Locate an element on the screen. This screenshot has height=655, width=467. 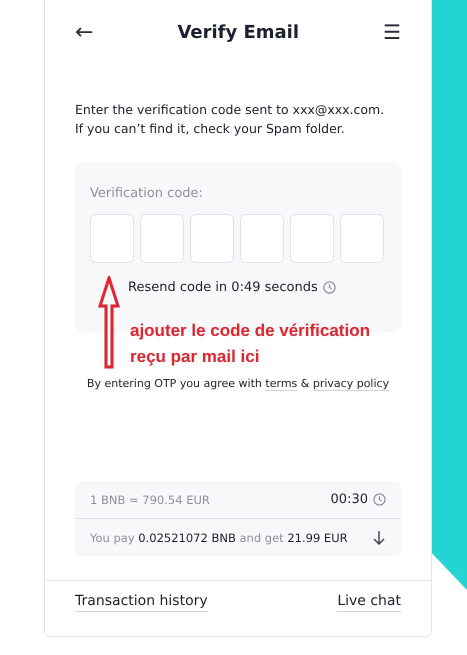
page-title: Verify Email is located at coordinates (238, 32).